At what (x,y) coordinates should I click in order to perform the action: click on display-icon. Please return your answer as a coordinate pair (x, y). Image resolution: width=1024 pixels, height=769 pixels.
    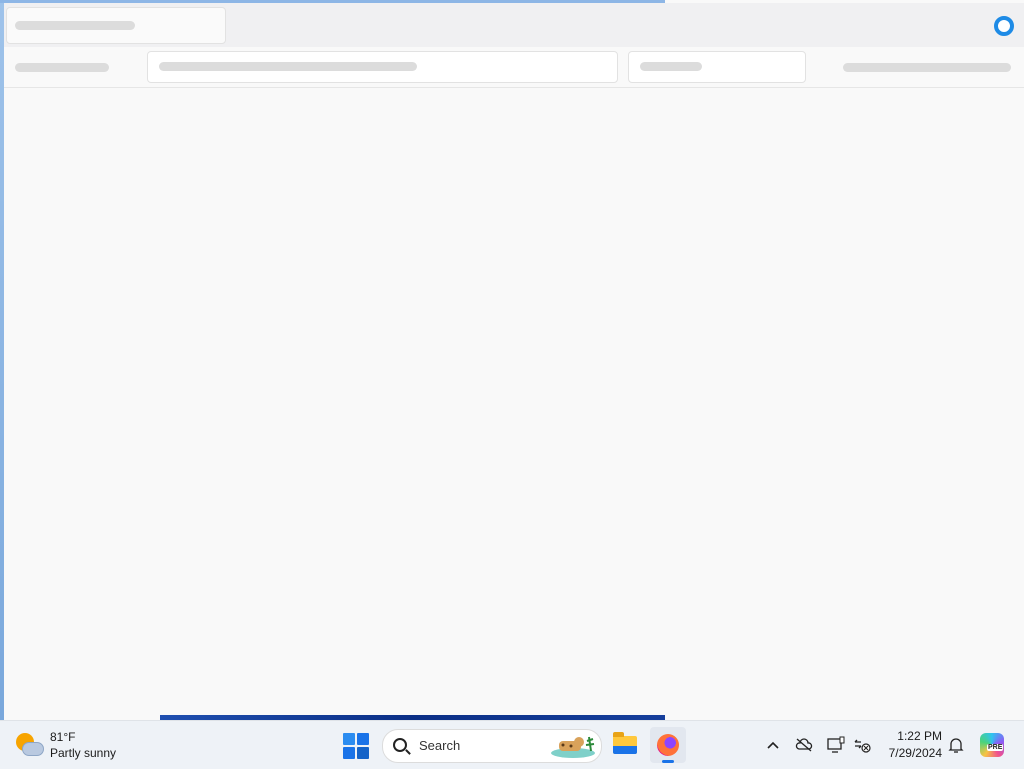
    Looking at the image, I should click on (836, 745).